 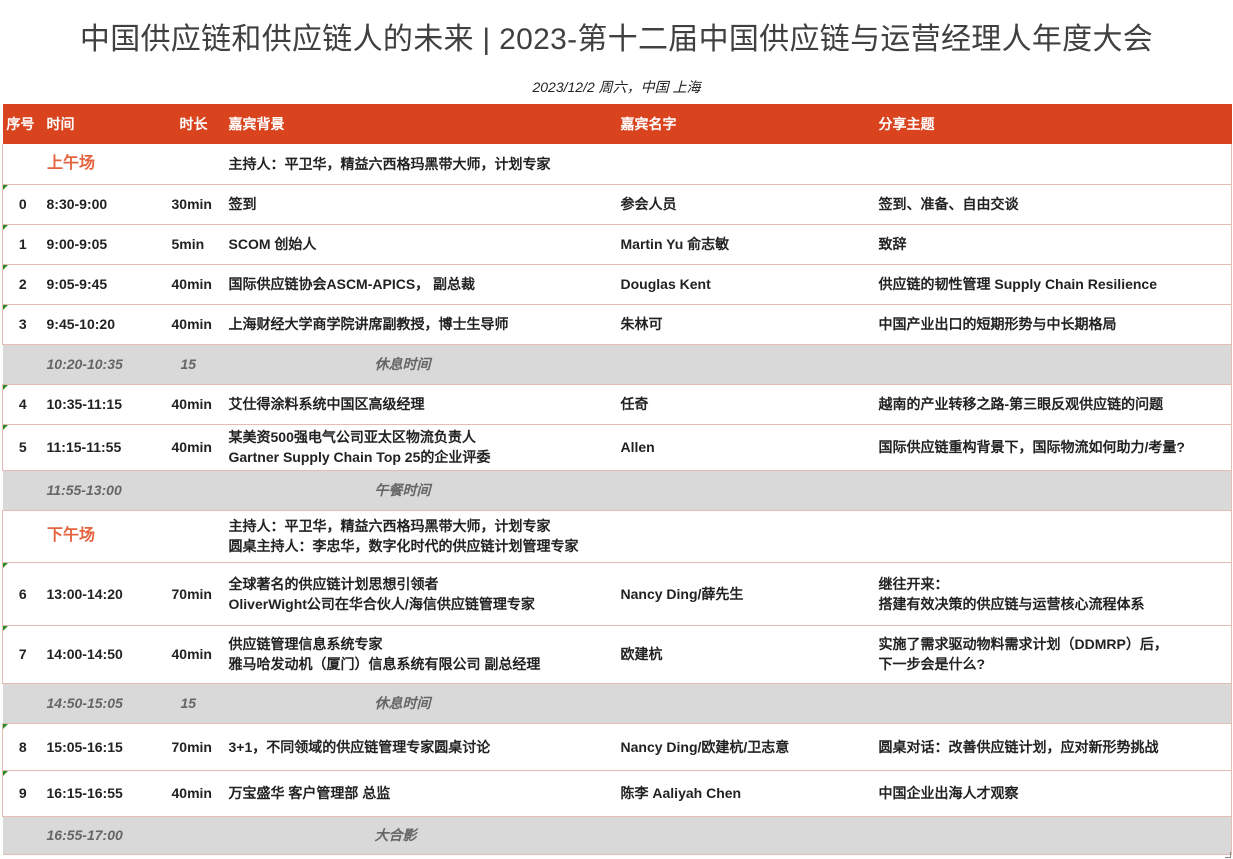 What do you see at coordinates (403, 546) in the screenshot?
I see `session-roundtable-host-line: 圆桌主持人：李忠华，数字化时代的供应链计划管理专家` at bounding box center [403, 546].